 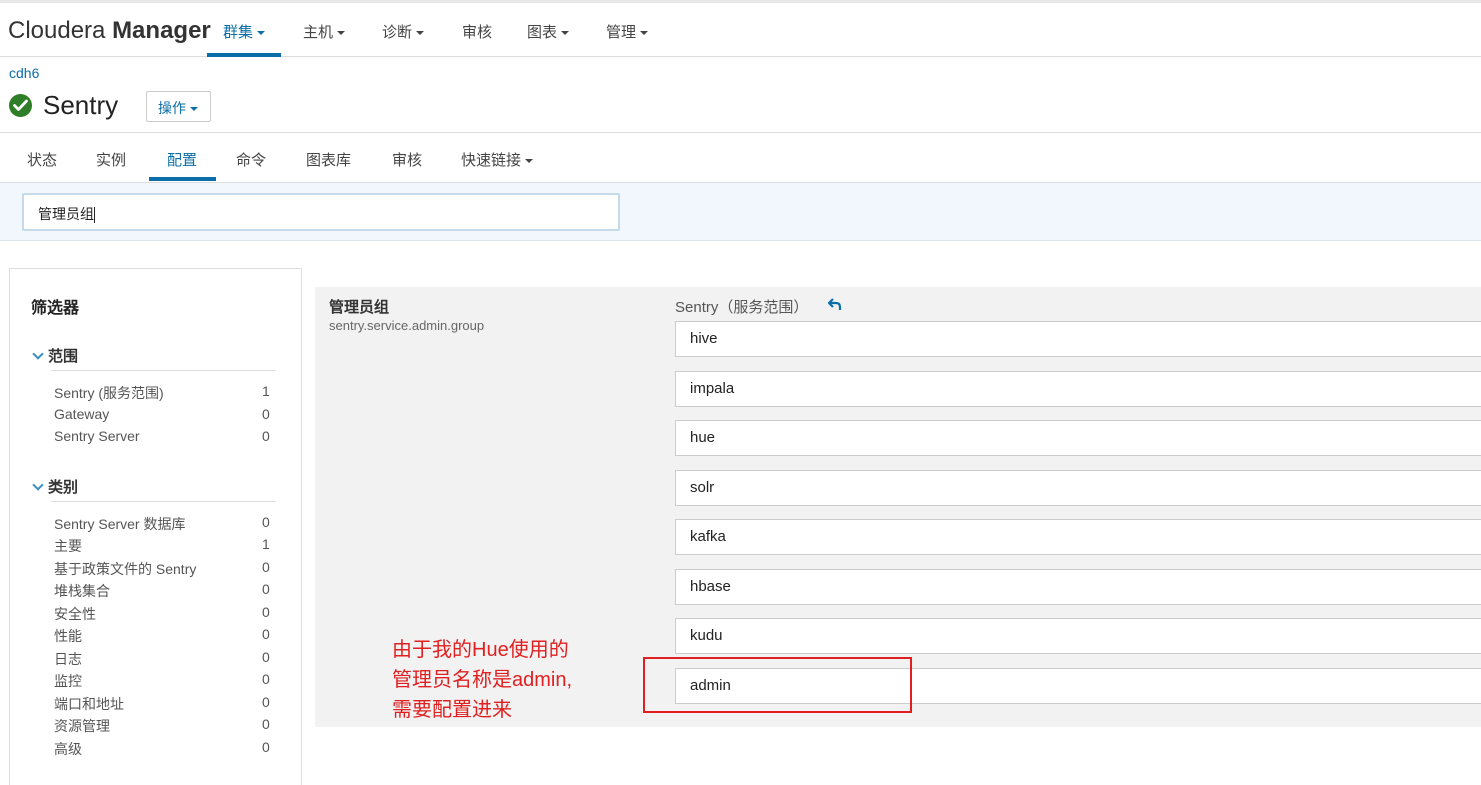 I want to click on actions-button: 操作, so click(x=178, y=106).